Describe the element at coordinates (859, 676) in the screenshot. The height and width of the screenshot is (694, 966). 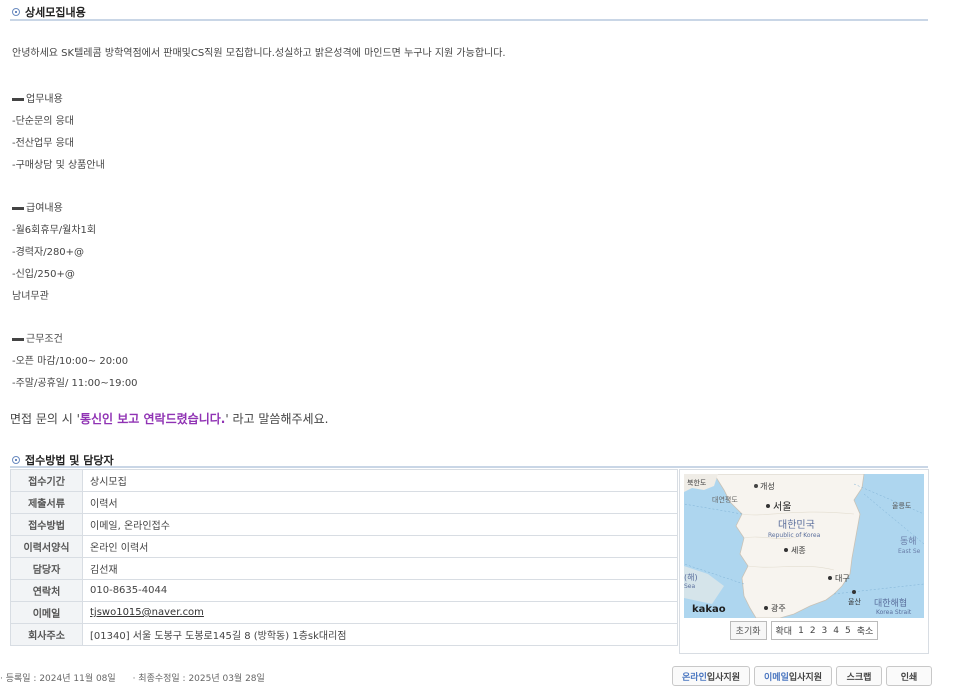
I see `scrap-button: 스크랩` at that location.